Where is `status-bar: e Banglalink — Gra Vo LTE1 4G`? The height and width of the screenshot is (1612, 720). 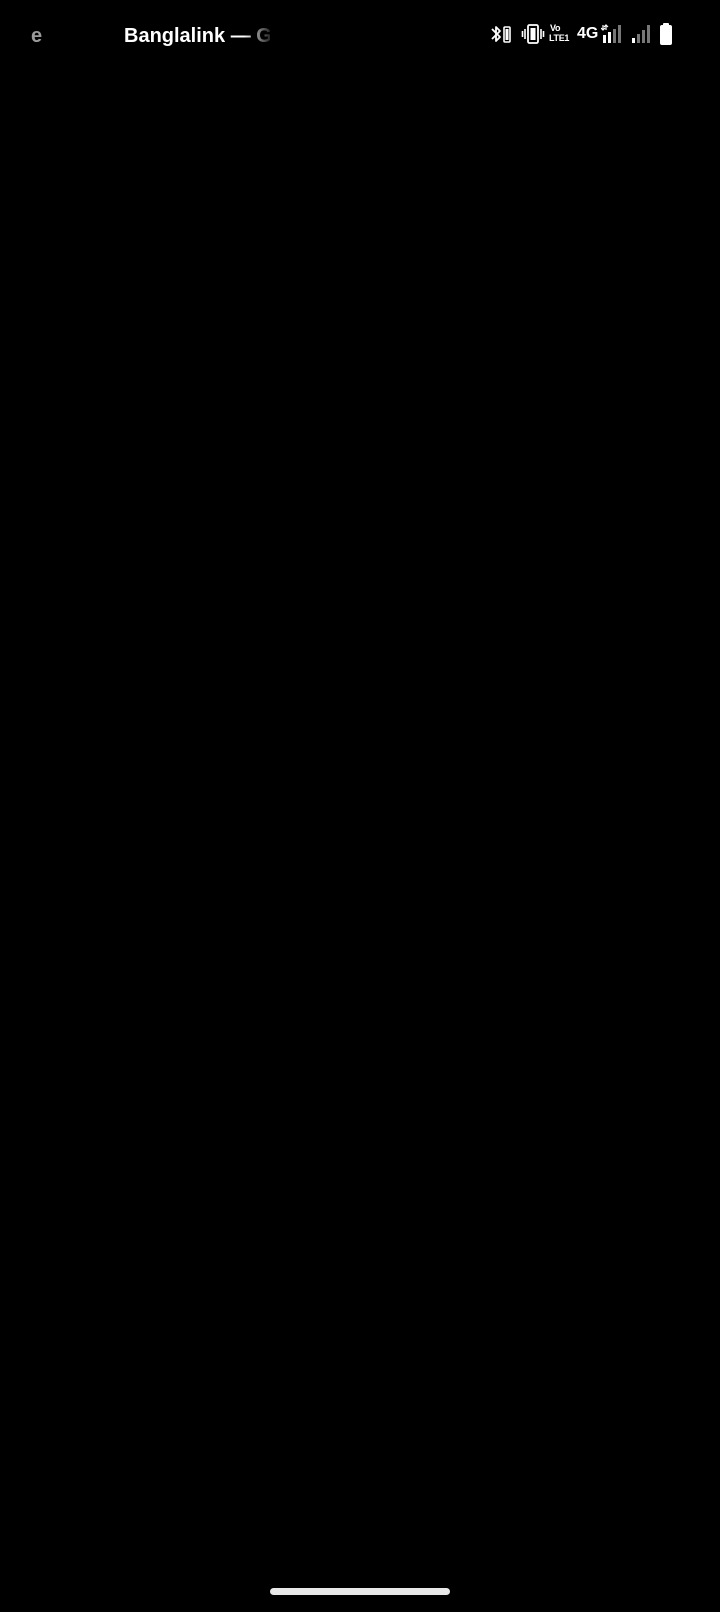 status-bar: e Banglalink — Gra Vo LTE1 4G is located at coordinates (360, 36).